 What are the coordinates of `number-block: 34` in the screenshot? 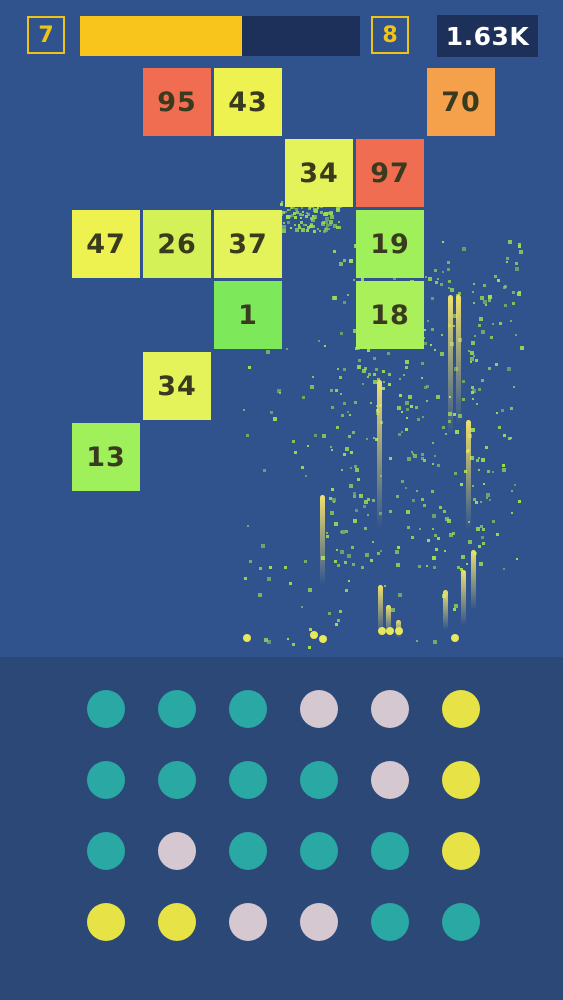 It's located at (177, 386).